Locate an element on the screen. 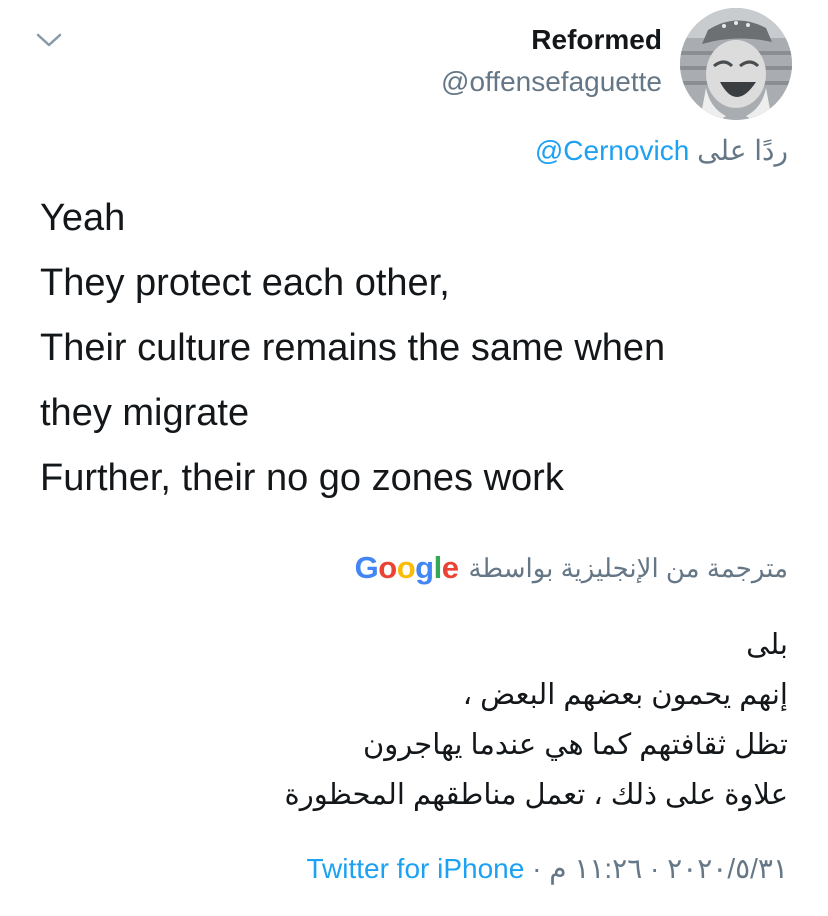 Image resolution: width=828 pixels, height=916 pixels. user-display-name: Reformed is located at coordinates (596, 40).